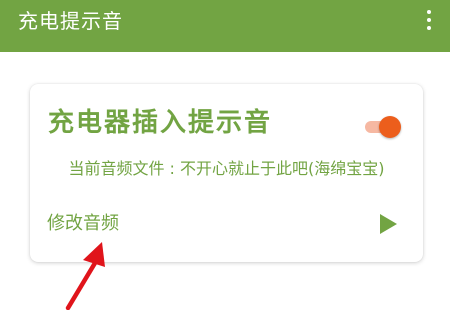 The height and width of the screenshot is (310, 450). I want to click on current-audio-file-text: 当前音频文件 : 不开心就止于此吧(海绵宝宝), so click(226, 168).